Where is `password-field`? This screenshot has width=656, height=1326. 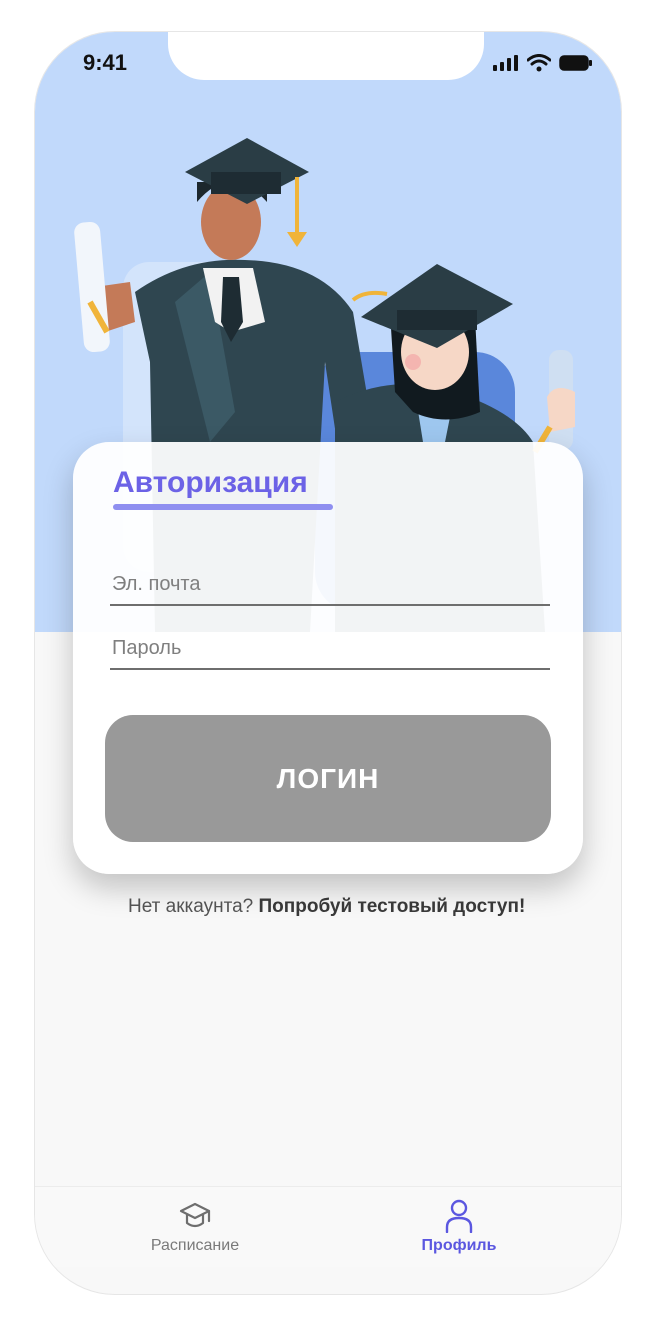 password-field is located at coordinates (330, 649).